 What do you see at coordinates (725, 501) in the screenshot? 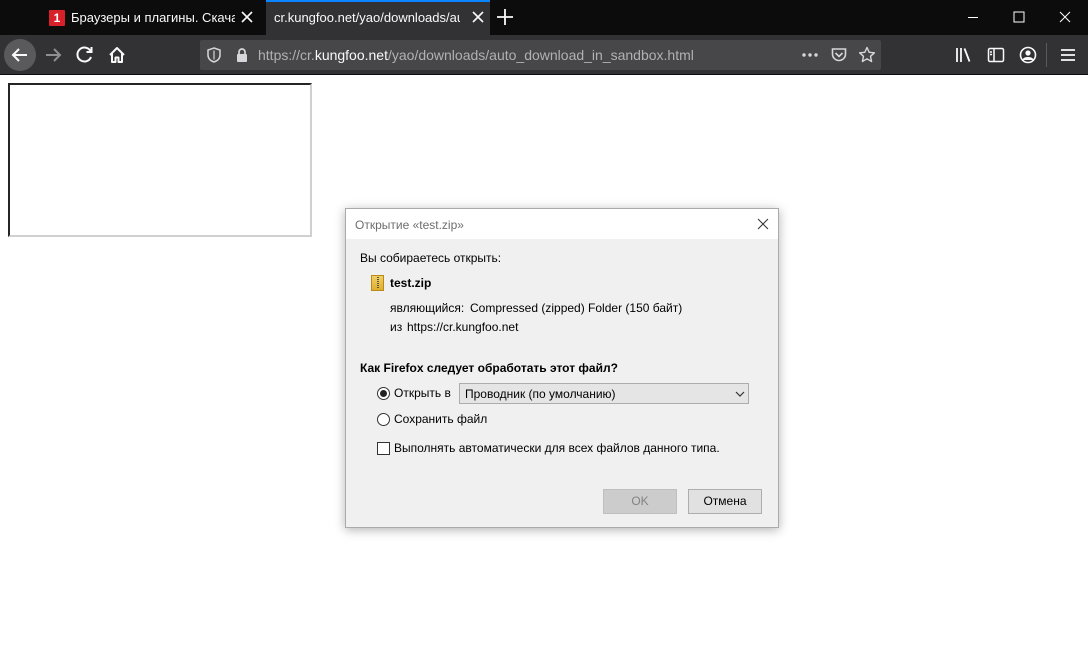
I see `cancel-button: Отмена` at bounding box center [725, 501].